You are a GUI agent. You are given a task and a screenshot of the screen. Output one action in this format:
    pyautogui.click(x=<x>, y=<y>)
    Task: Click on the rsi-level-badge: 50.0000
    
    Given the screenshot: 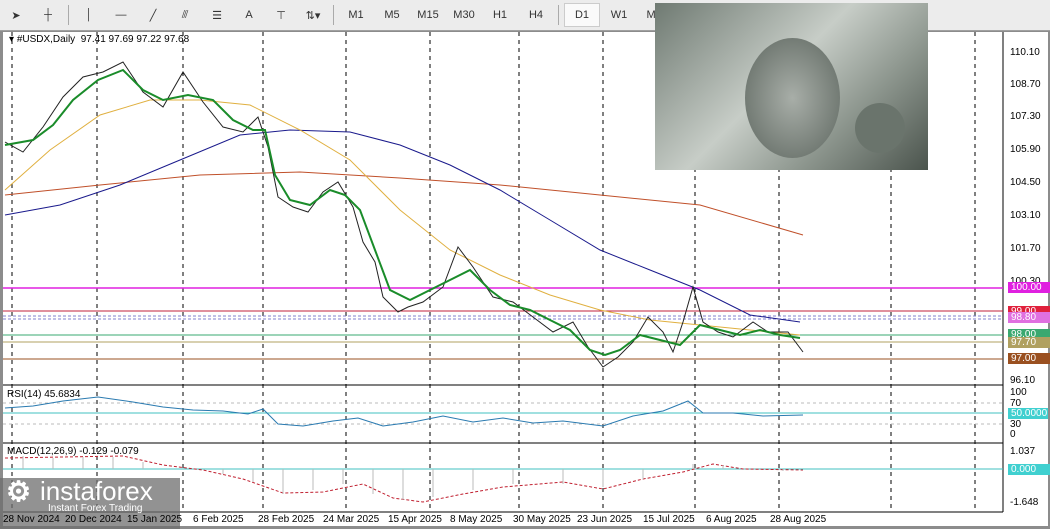 What is the action you would take?
    pyautogui.click(x=1028, y=413)
    